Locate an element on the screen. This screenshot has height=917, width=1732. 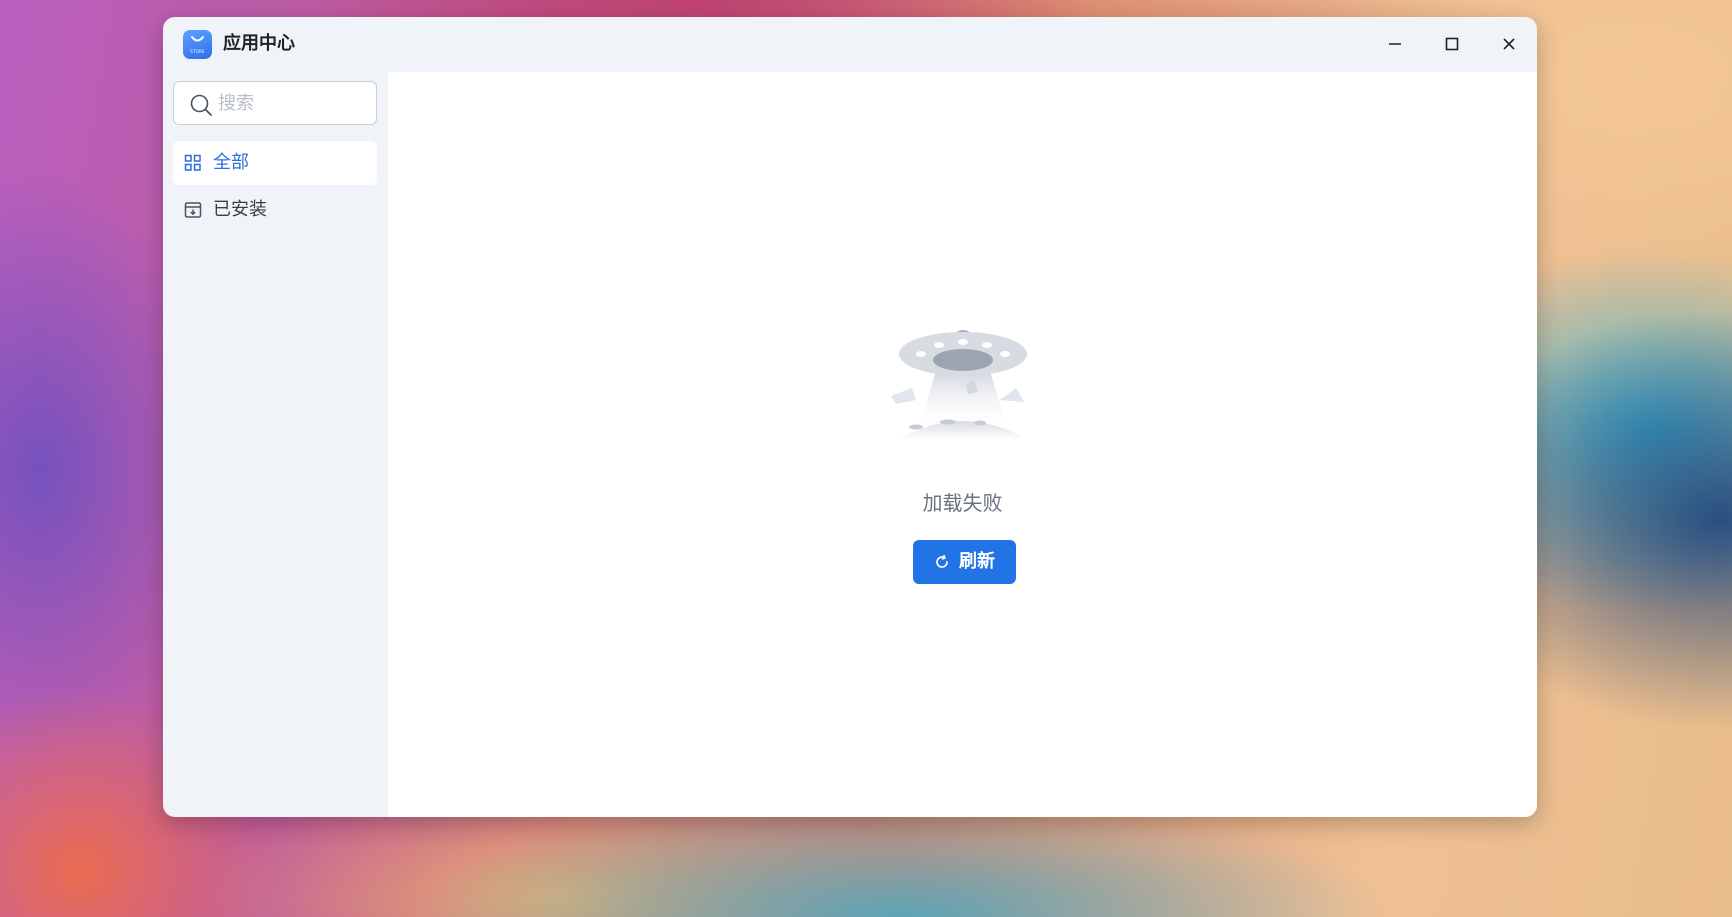
sidebar-item-label: 已安装 is located at coordinates (240, 209).